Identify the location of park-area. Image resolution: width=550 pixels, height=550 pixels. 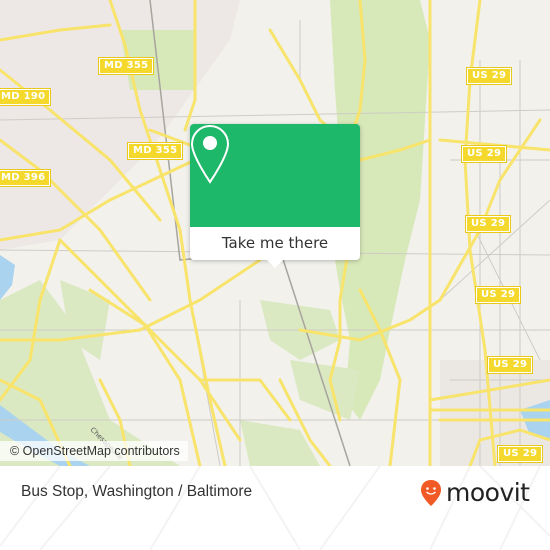
(280, 443).